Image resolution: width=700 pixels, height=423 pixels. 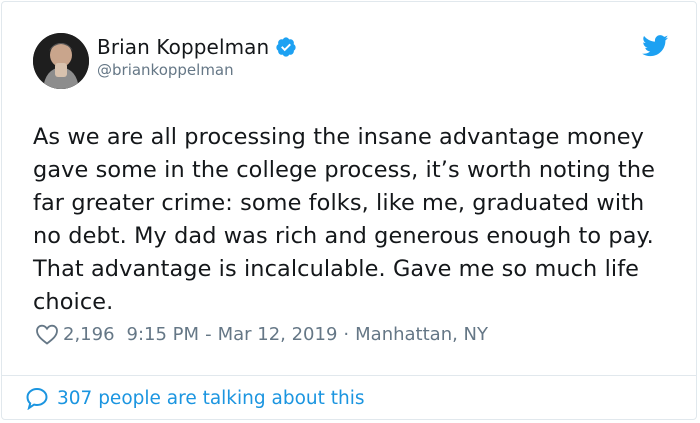 What do you see at coordinates (165, 70) in the screenshot?
I see `author-handle: @briankoppelman` at bounding box center [165, 70].